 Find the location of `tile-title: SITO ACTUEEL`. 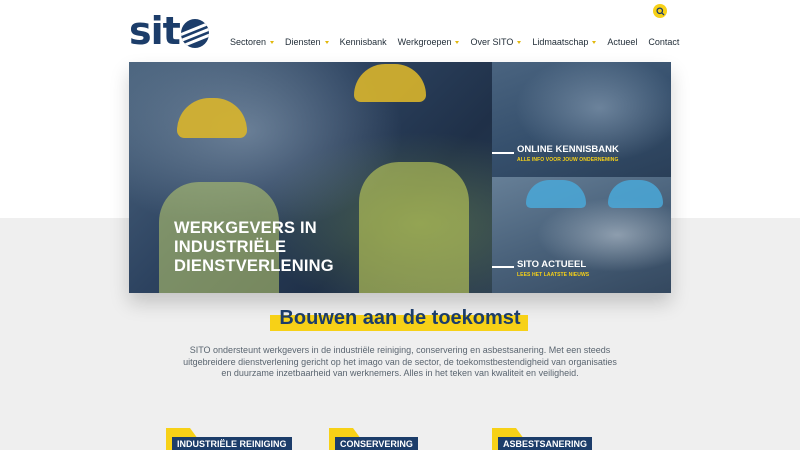

tile-title: SITO ACTUEEL is located at coordinates (552, 264).